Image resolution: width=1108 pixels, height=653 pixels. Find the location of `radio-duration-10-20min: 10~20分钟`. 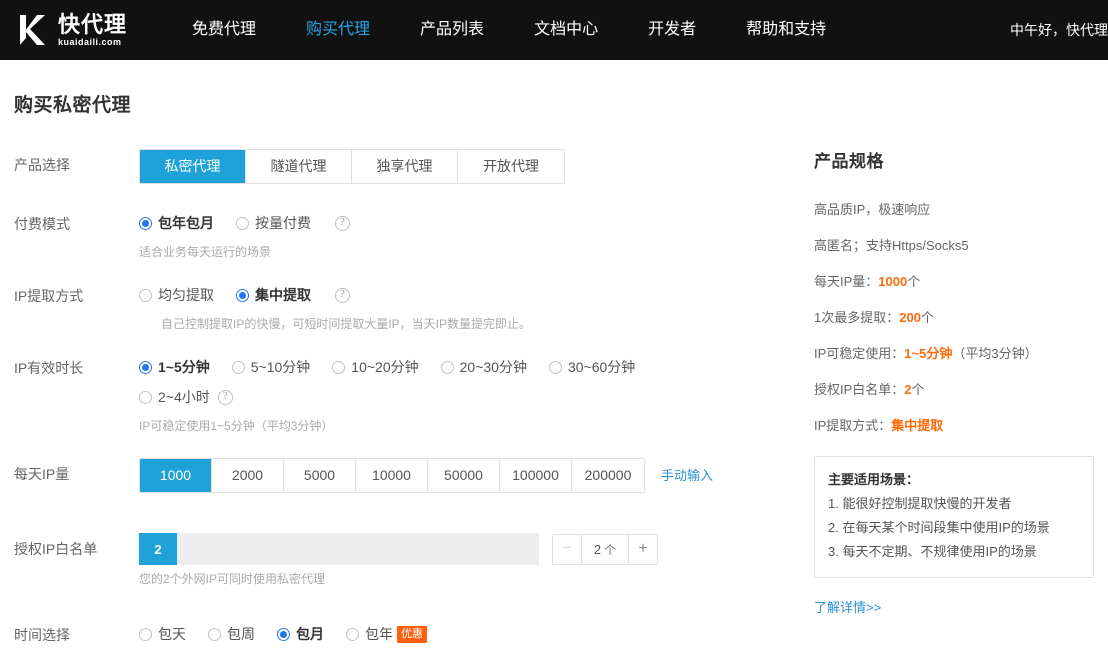

radio-duration-10-20min: 10~20分钟 is located at coordinates (375, 367).